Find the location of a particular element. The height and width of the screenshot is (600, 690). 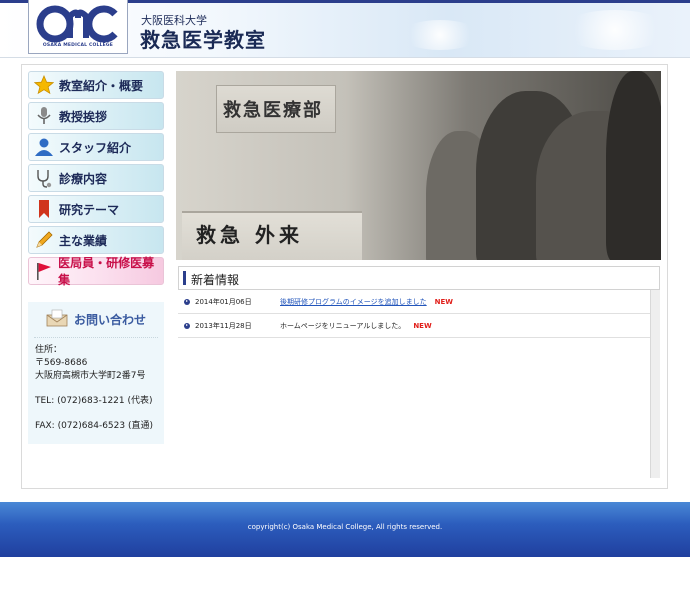

news-date: 2014年01月06日 is located at coordinates (223, 301).